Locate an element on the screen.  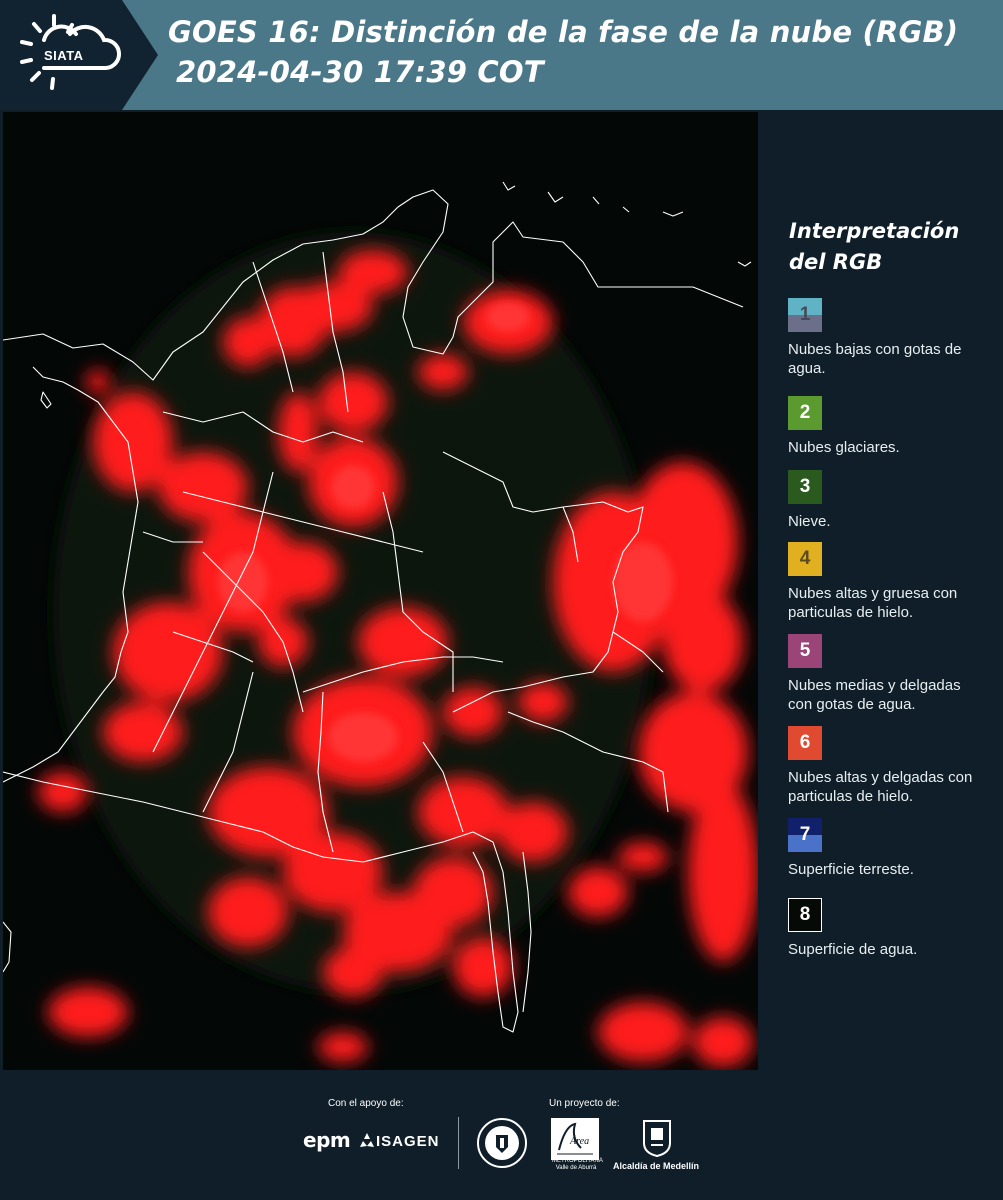
legend-item: 7 Superficie terreste. is located at coordinates (883, 848).